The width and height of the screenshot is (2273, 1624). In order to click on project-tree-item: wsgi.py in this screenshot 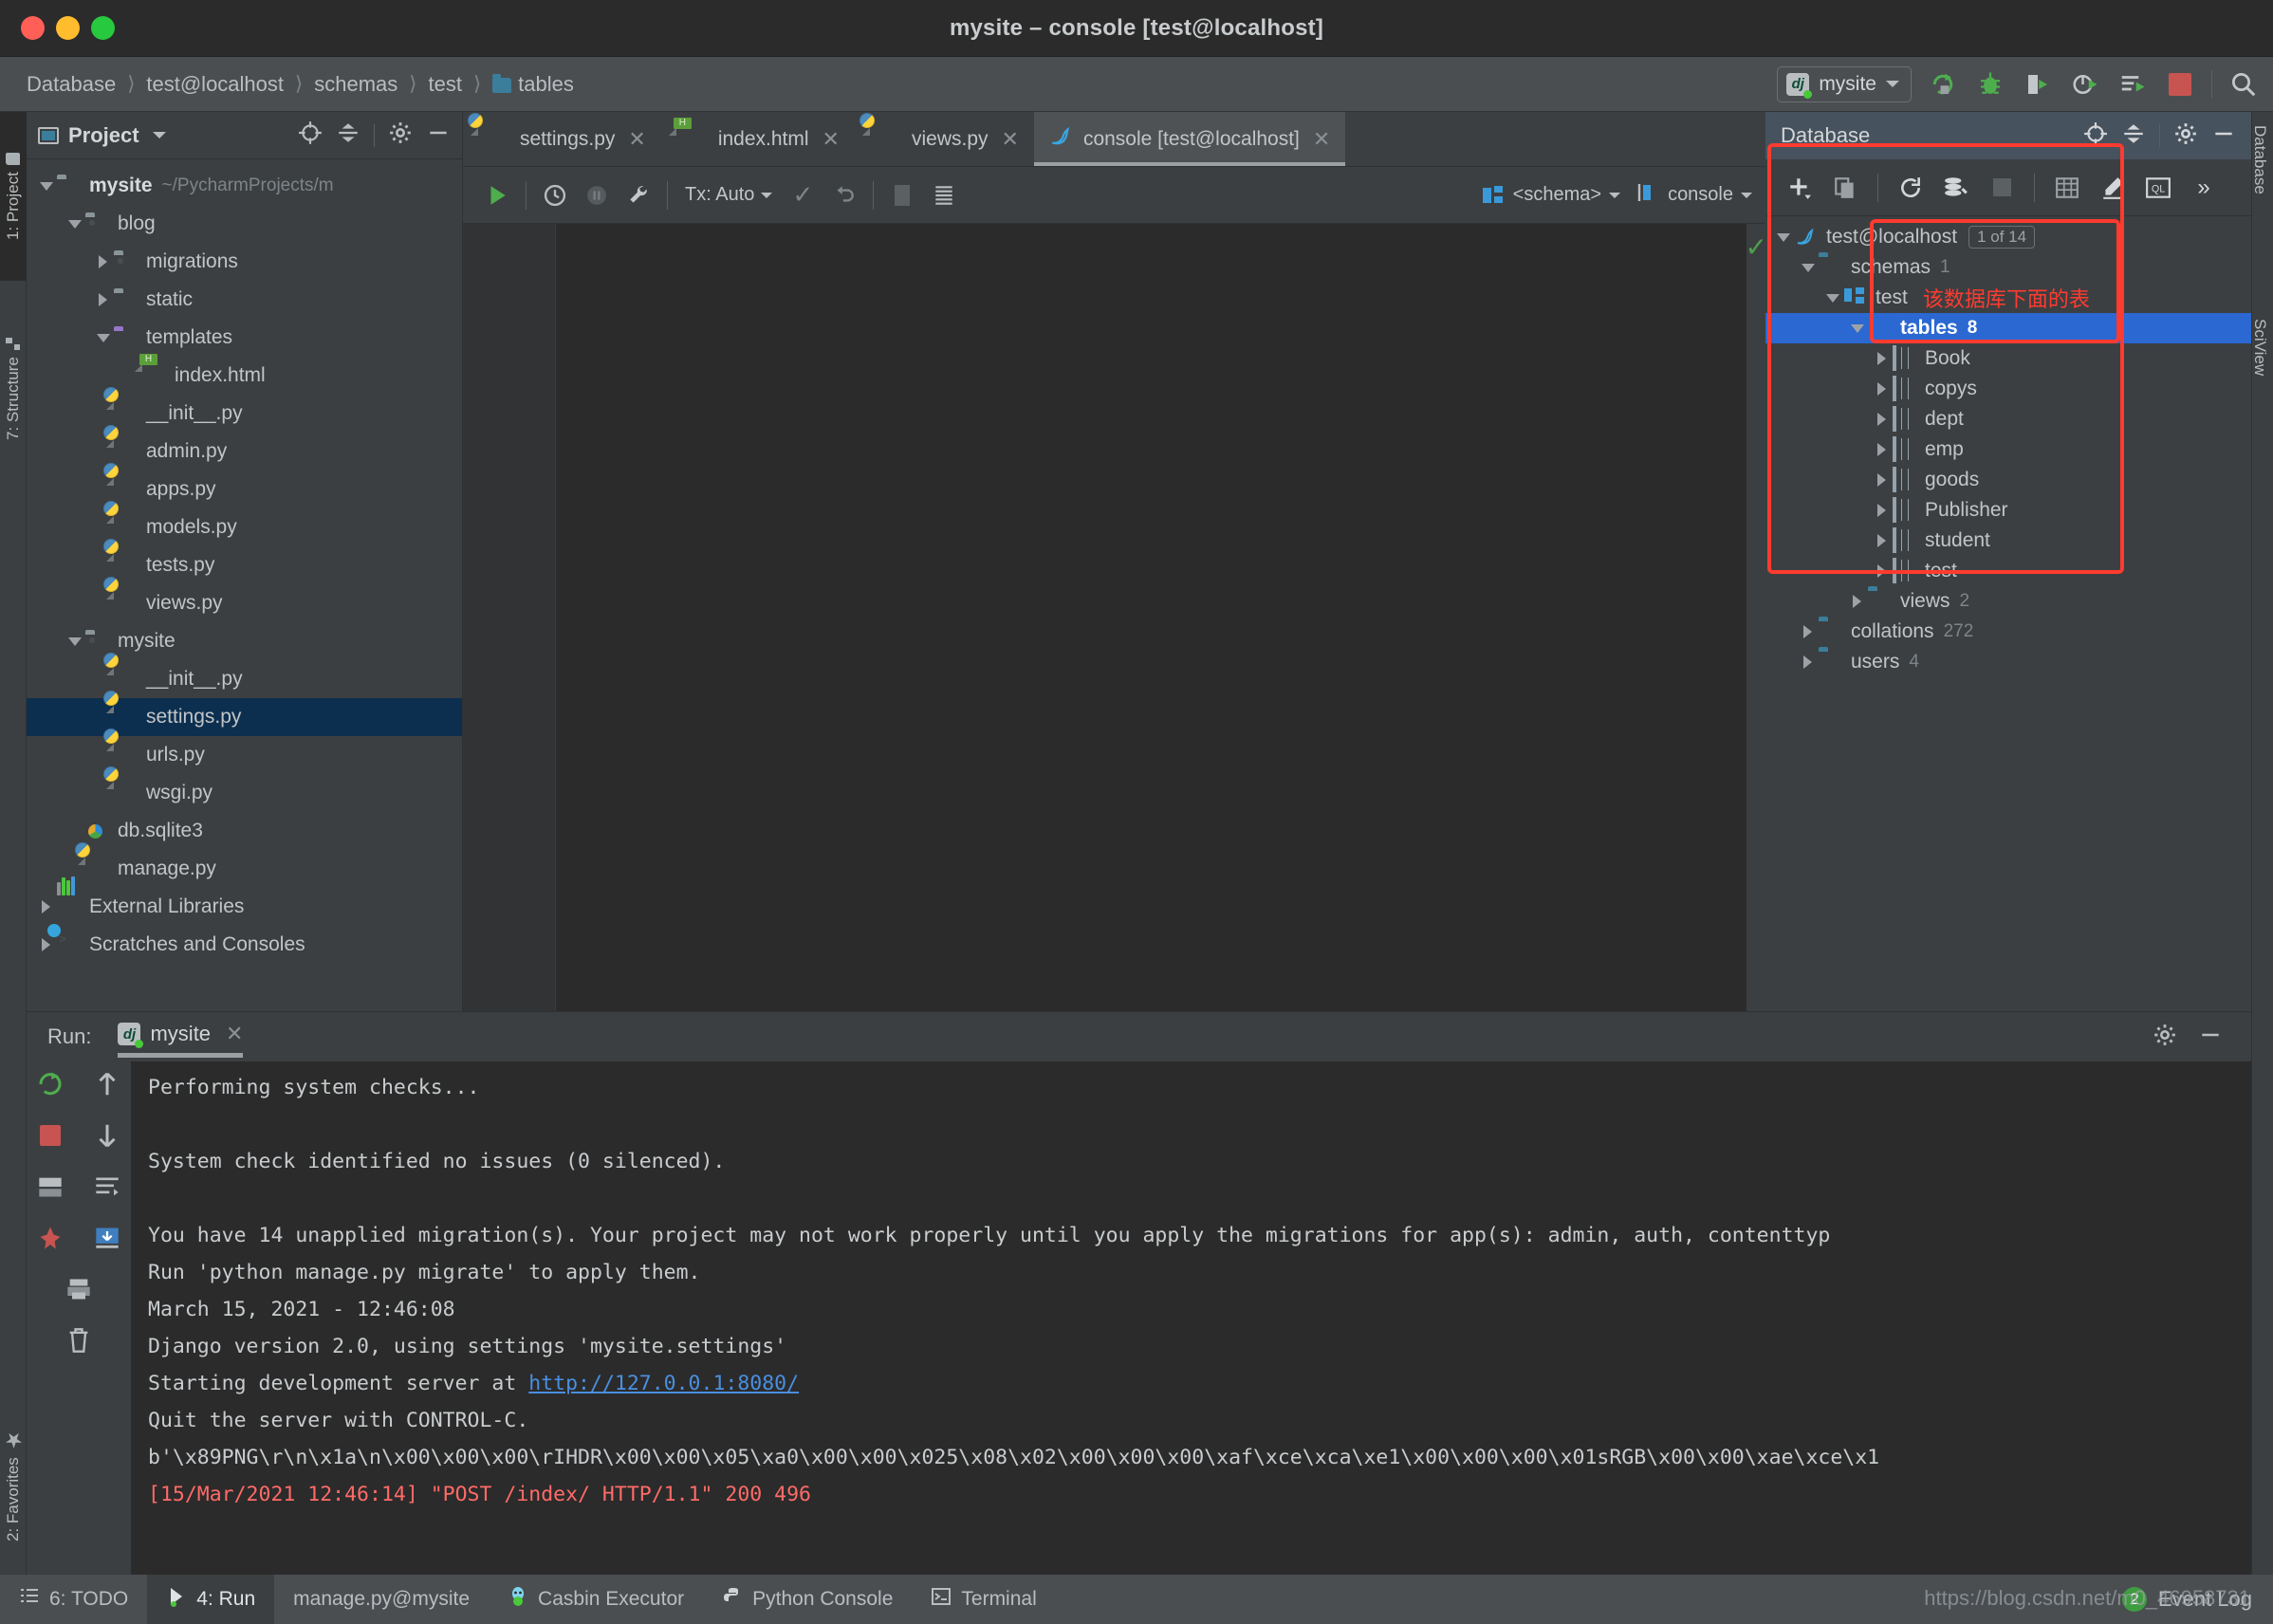, I will do `click(244, 793)`.